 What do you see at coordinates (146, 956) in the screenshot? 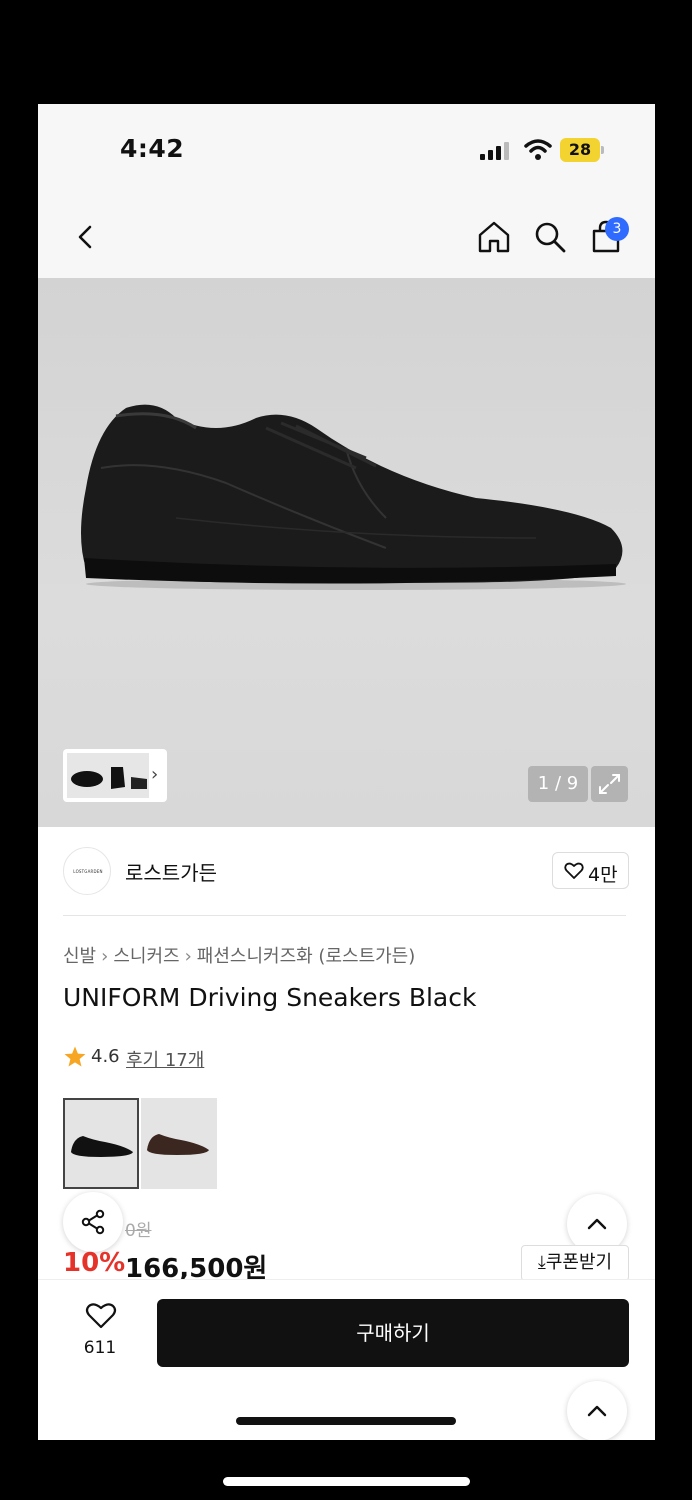
I see `breadcrumb-item: 스니커즈` at bounding box center [146, 956].